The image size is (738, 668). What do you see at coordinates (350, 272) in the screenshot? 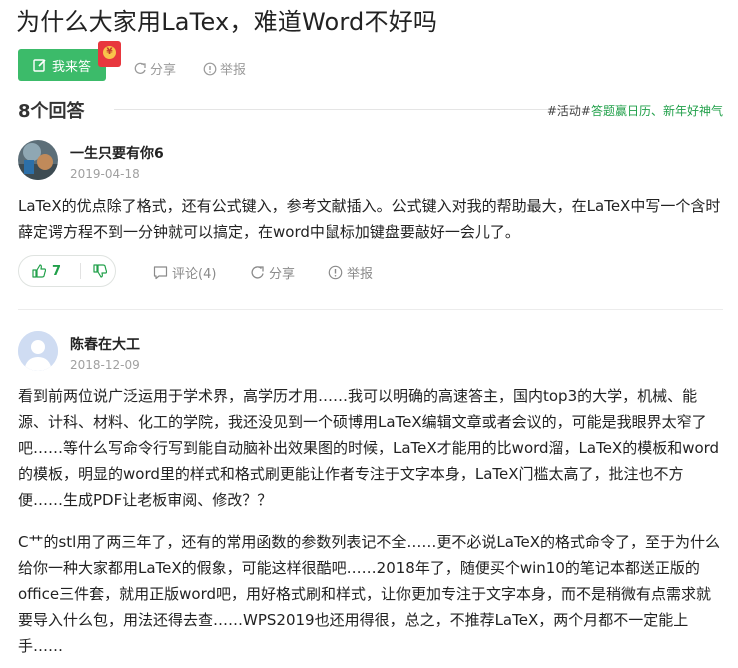
I see `answer-report-button: 举报` at bounding box center [350, 272].